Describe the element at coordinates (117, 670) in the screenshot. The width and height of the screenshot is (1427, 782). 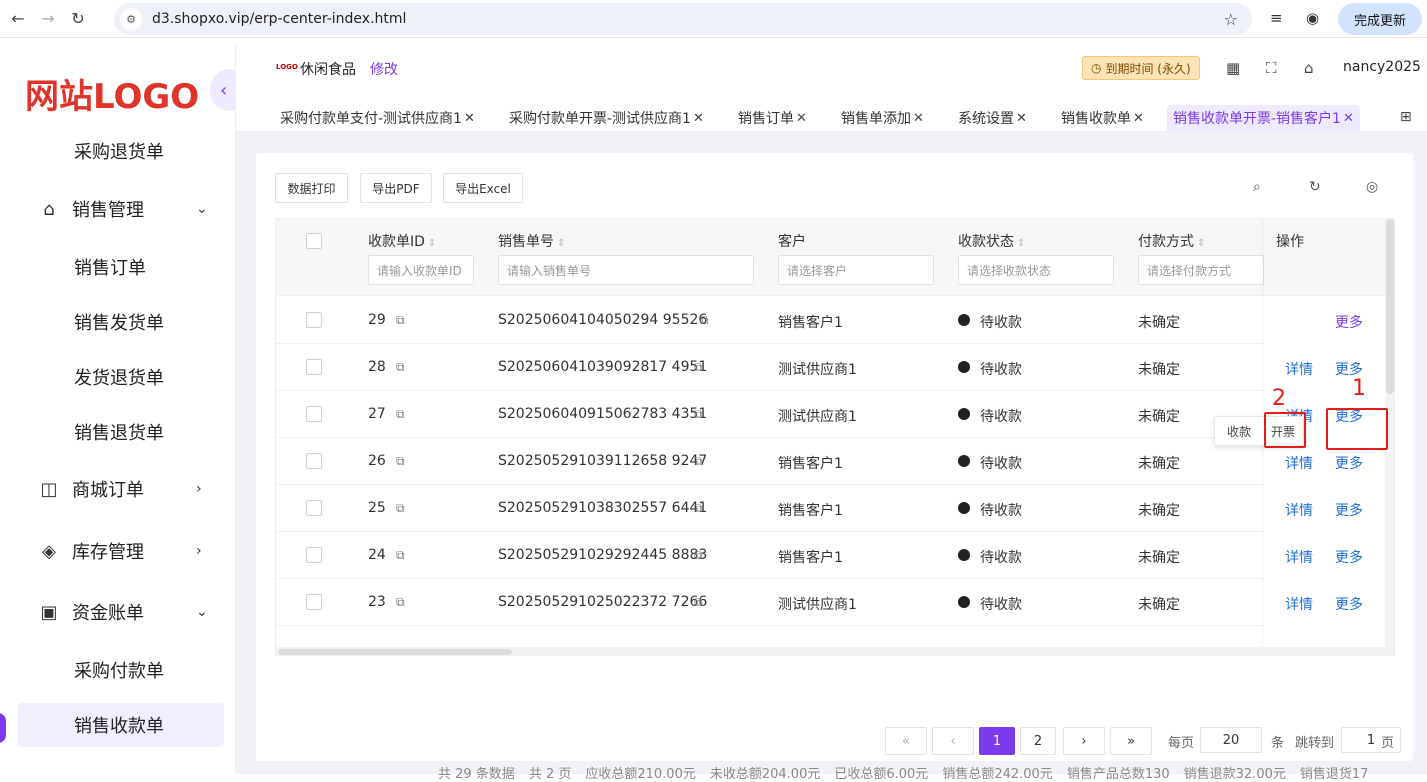
I see `sidebar-item-purchase-payment: 采购付款单` at that location.